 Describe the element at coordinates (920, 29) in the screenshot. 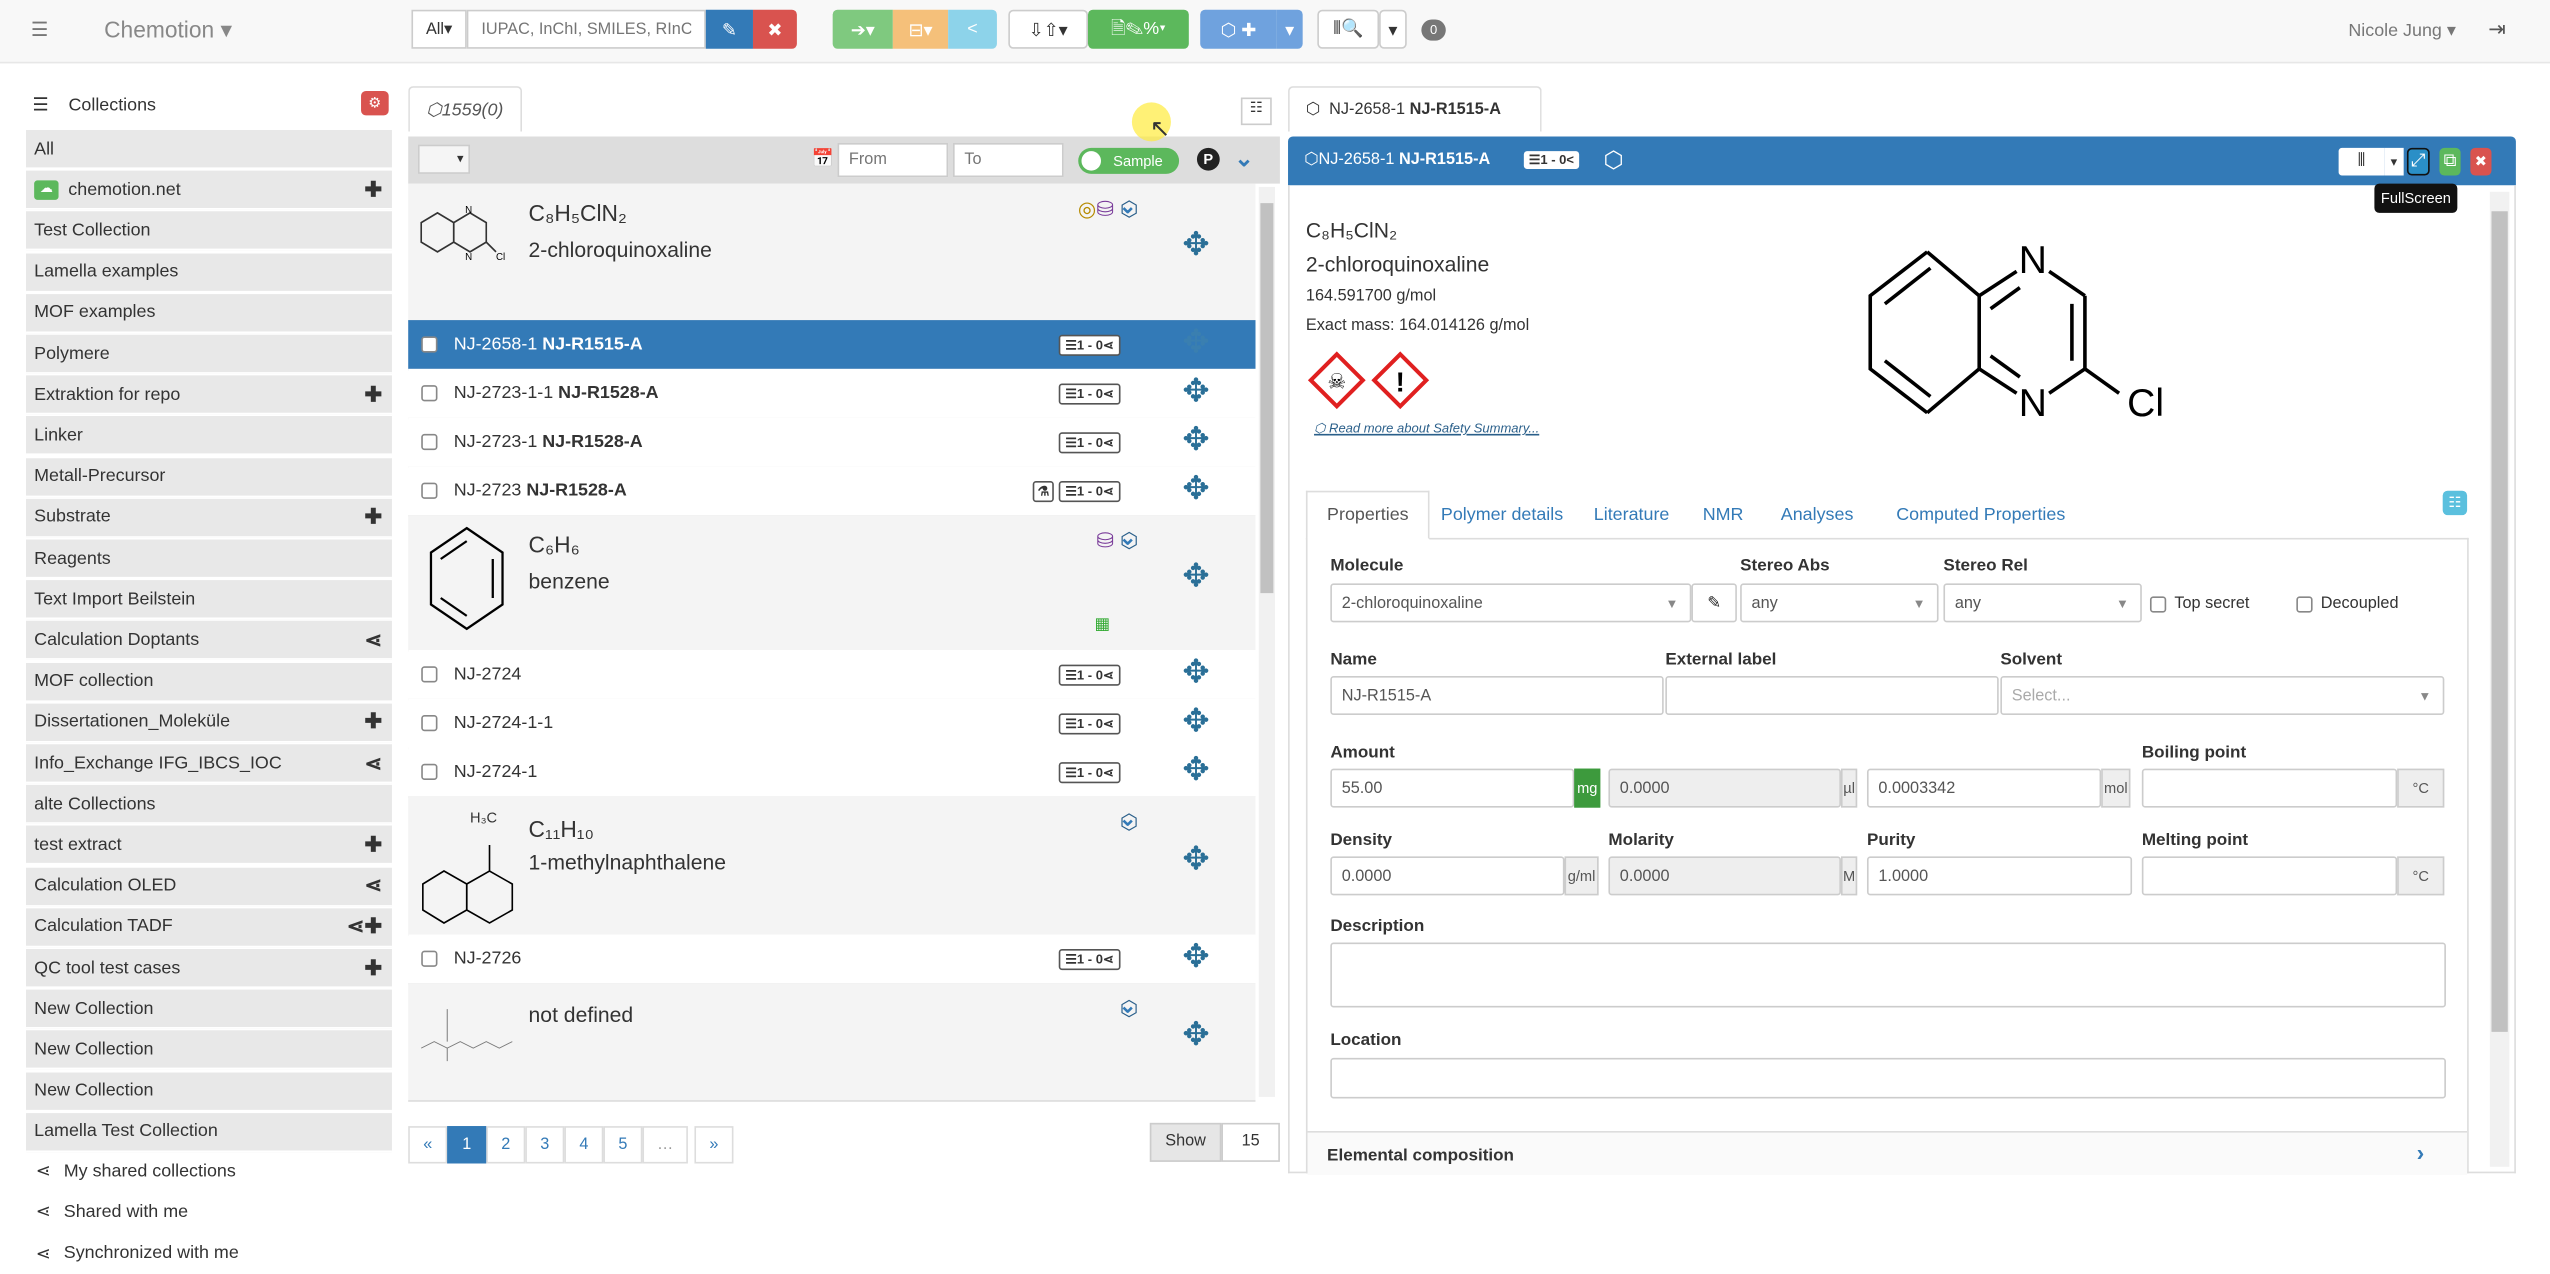

I see `remove-button: ⊟▾` at that location.